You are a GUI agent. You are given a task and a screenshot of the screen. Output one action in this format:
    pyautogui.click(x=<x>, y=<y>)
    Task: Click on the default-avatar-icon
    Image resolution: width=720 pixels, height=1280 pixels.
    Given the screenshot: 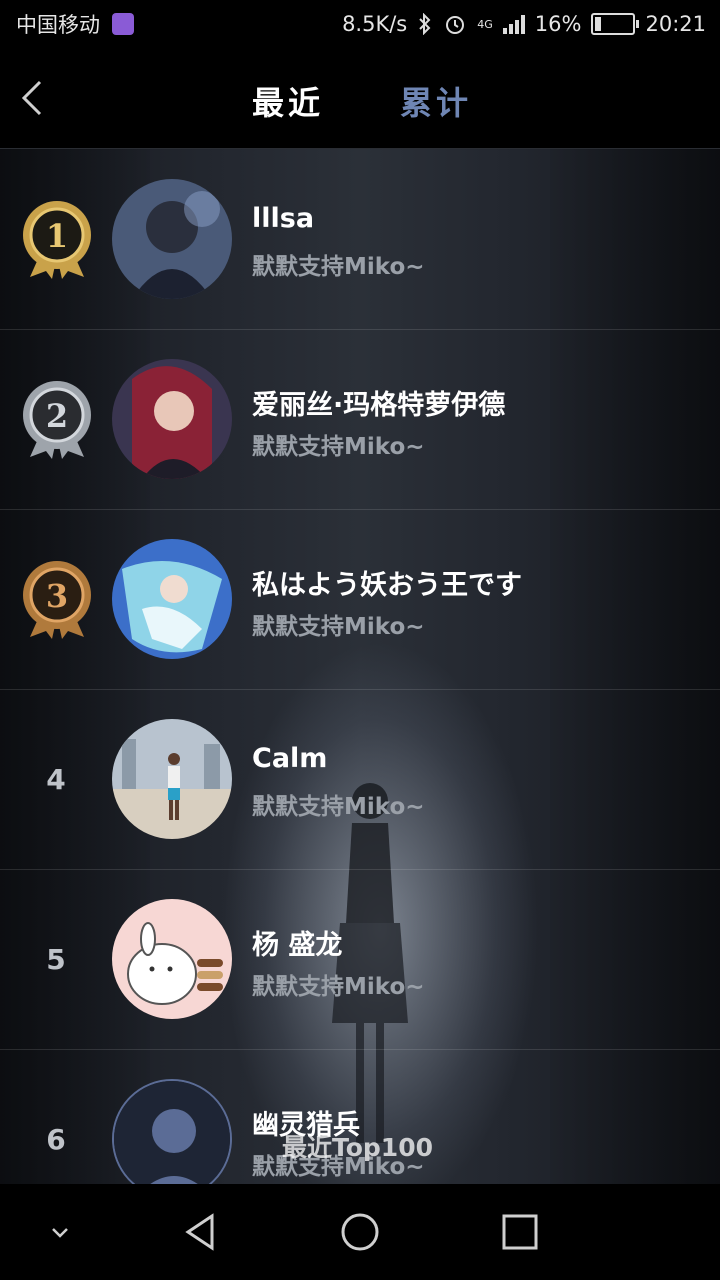 What is the action you would take?
    pyautogui.click(x=172, y=1131)
    